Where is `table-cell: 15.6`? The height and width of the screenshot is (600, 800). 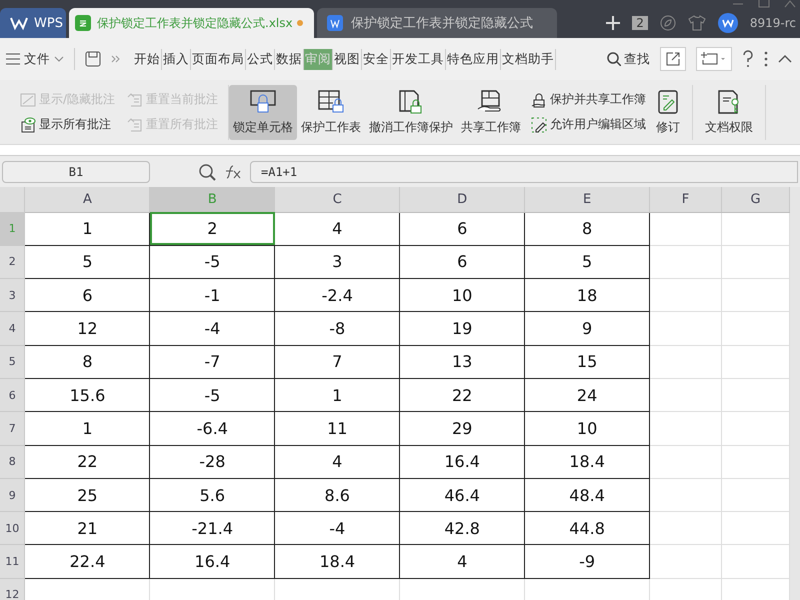 table-cell: 15.6 is located at coordinates (87, 395).